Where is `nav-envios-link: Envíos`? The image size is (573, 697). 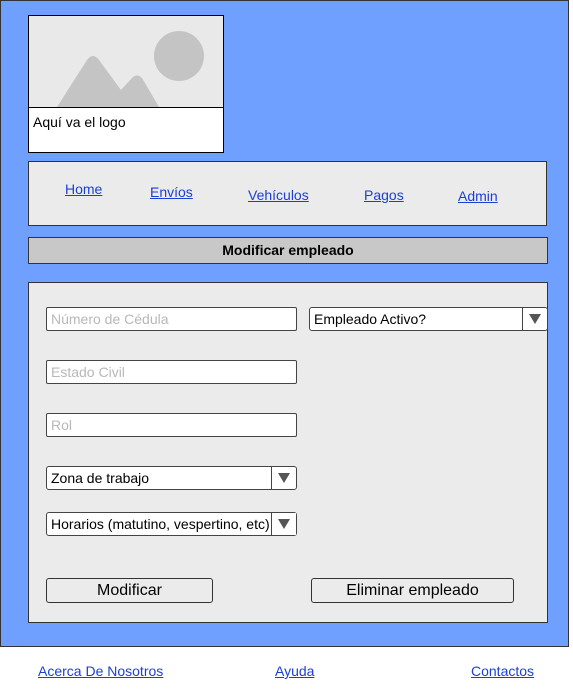
nav-envios-link: Envíos is located at coordinates (171, 192).